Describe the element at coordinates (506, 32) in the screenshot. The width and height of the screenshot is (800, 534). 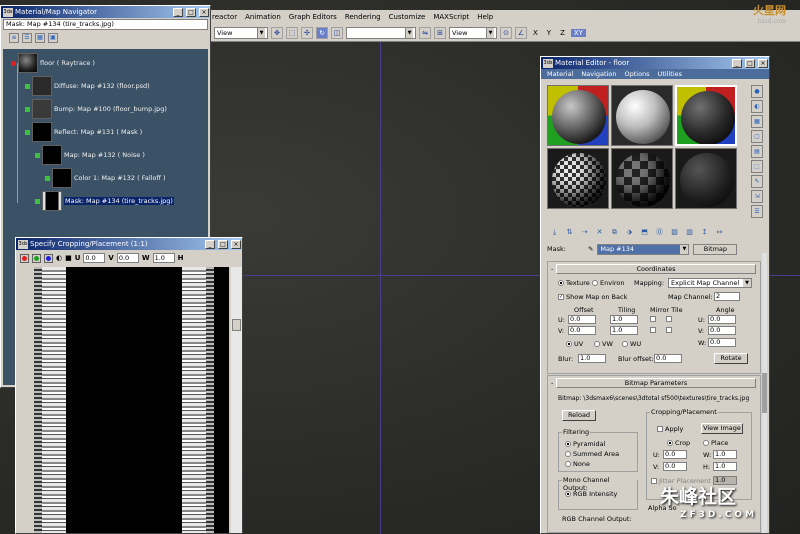
I see `snap-icon: ⊙` at that location.